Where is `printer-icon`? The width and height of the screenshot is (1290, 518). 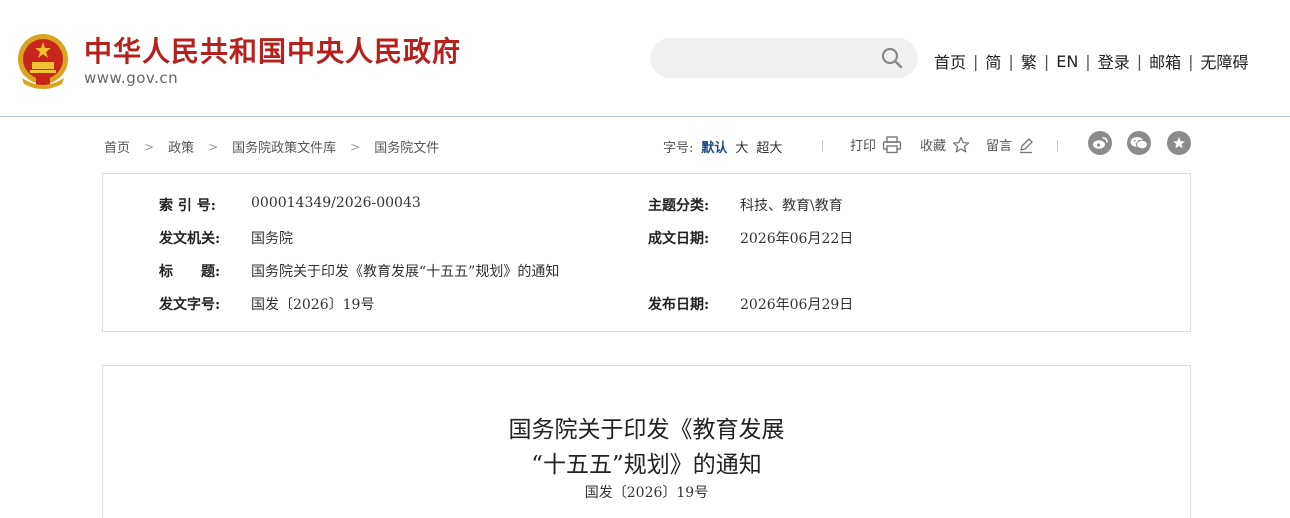 printer-icon is located at coordinates (892, 144).